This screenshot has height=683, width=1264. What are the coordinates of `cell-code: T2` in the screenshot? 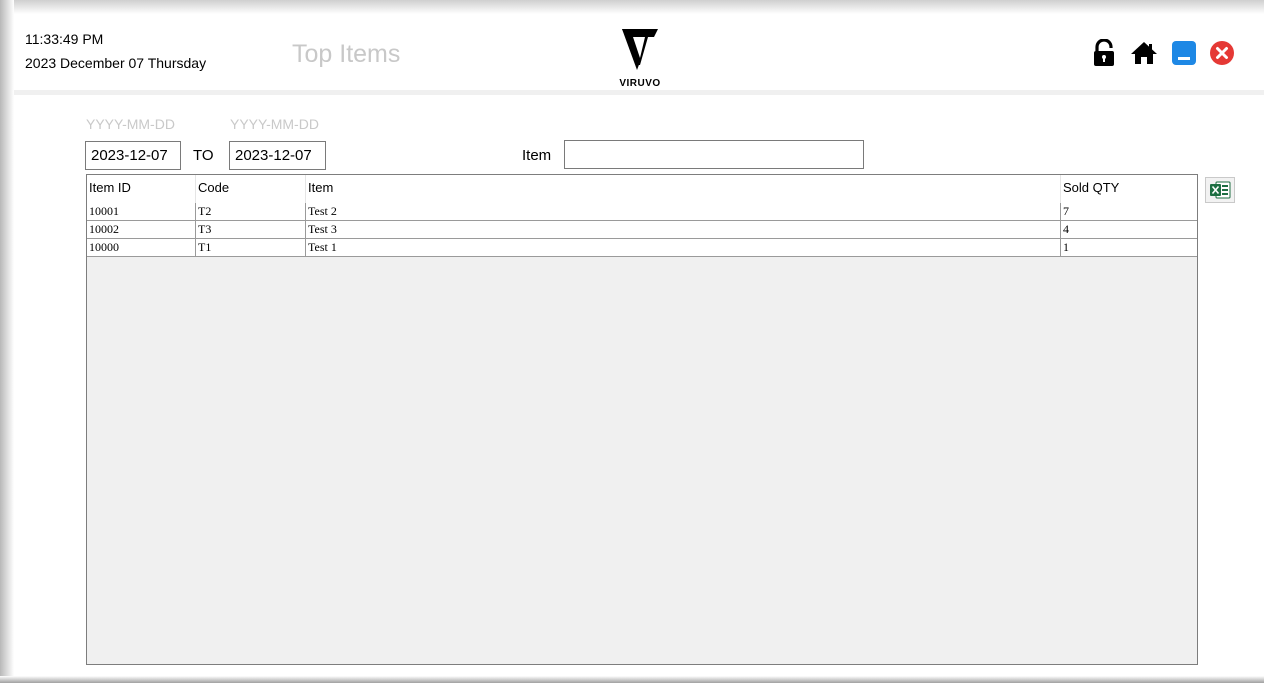 It's located at (251, 211).